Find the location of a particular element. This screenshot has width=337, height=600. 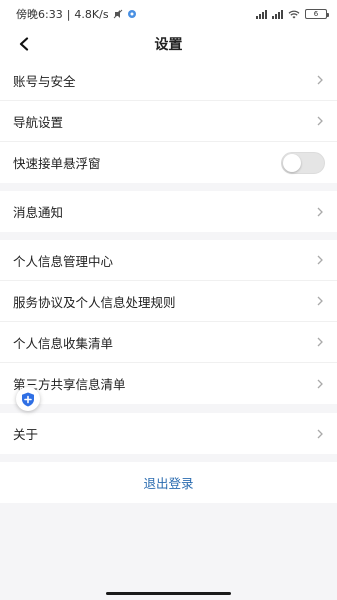

toggle-knob is located at coordinates (292, 162).